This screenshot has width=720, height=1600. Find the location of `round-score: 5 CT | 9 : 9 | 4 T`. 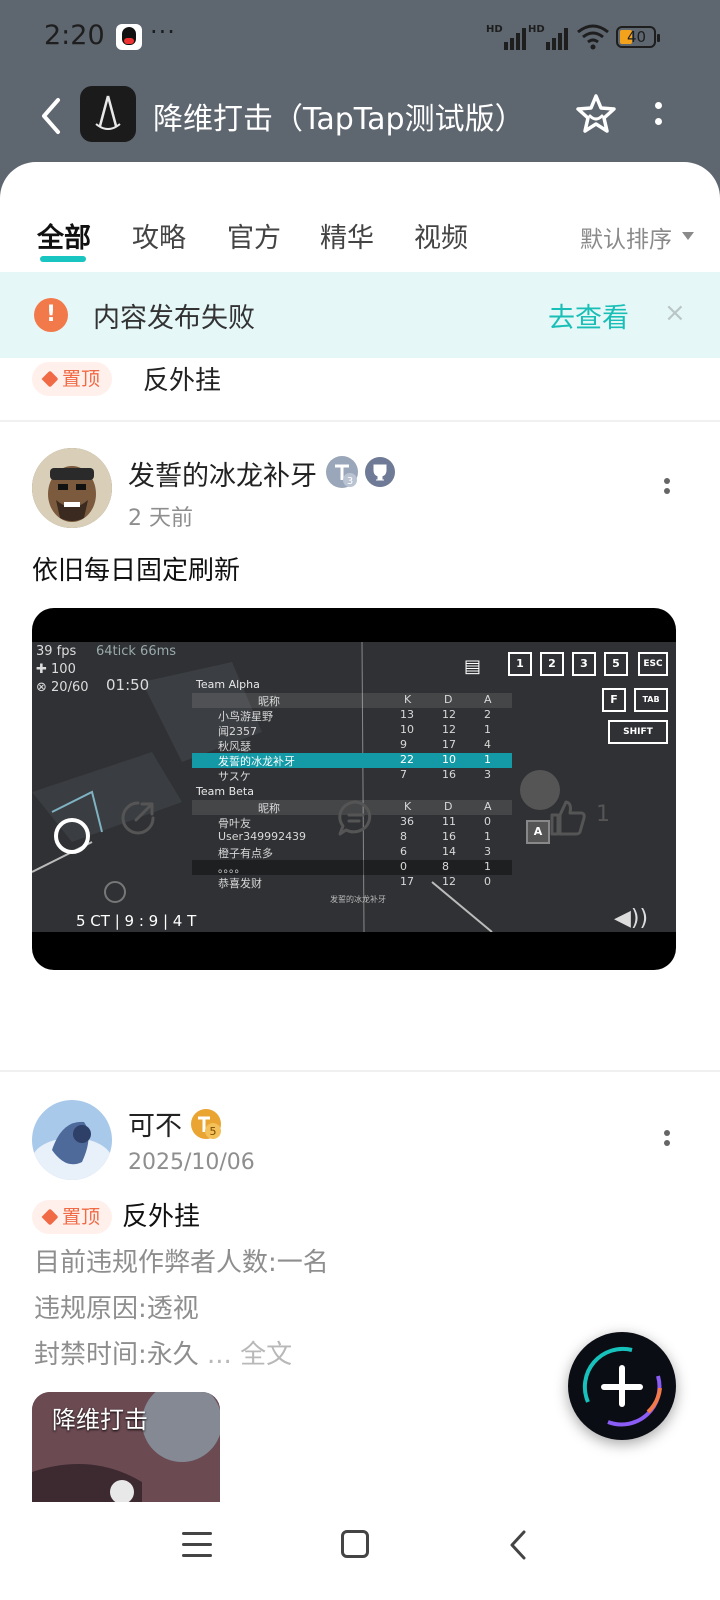

round-score: 5 CT | 9 : 9 | 4 T is located at coordinates (136, 921).